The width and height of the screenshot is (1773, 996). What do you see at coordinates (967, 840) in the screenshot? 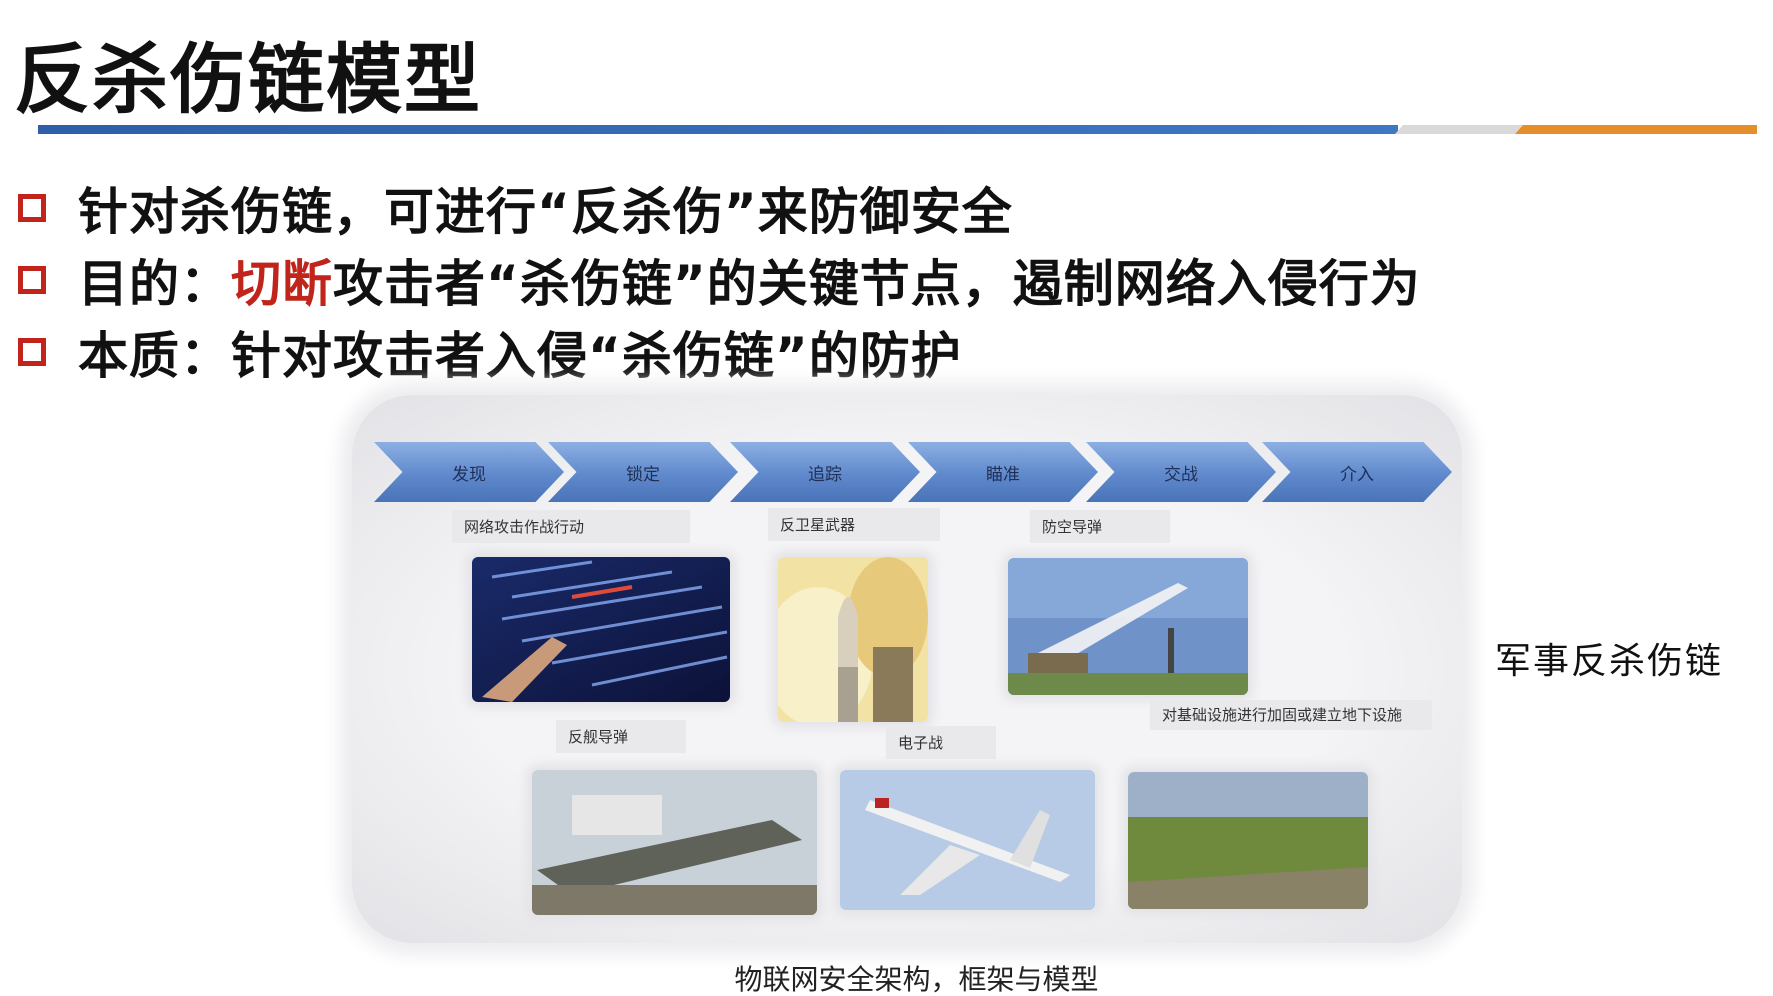
I see `ew-aircraft-image` at bounding box center [967, 840].